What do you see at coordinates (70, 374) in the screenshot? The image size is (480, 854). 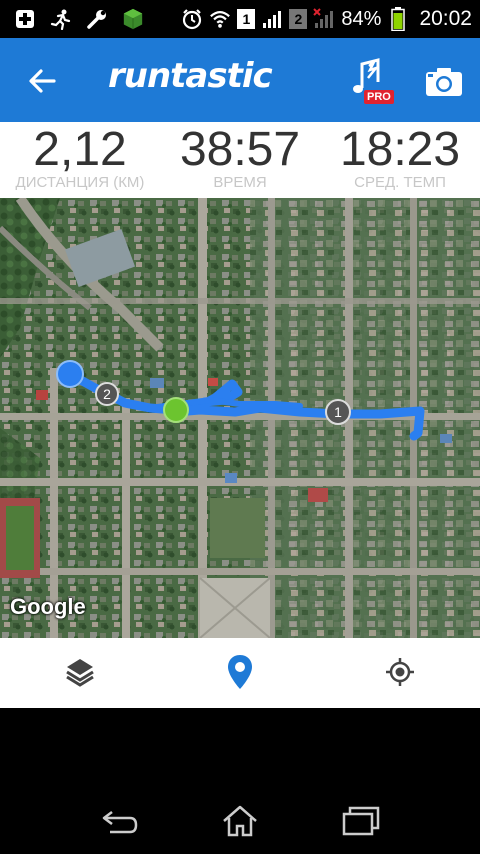 I see `current-position-marker` at bounding box center [70, 374].